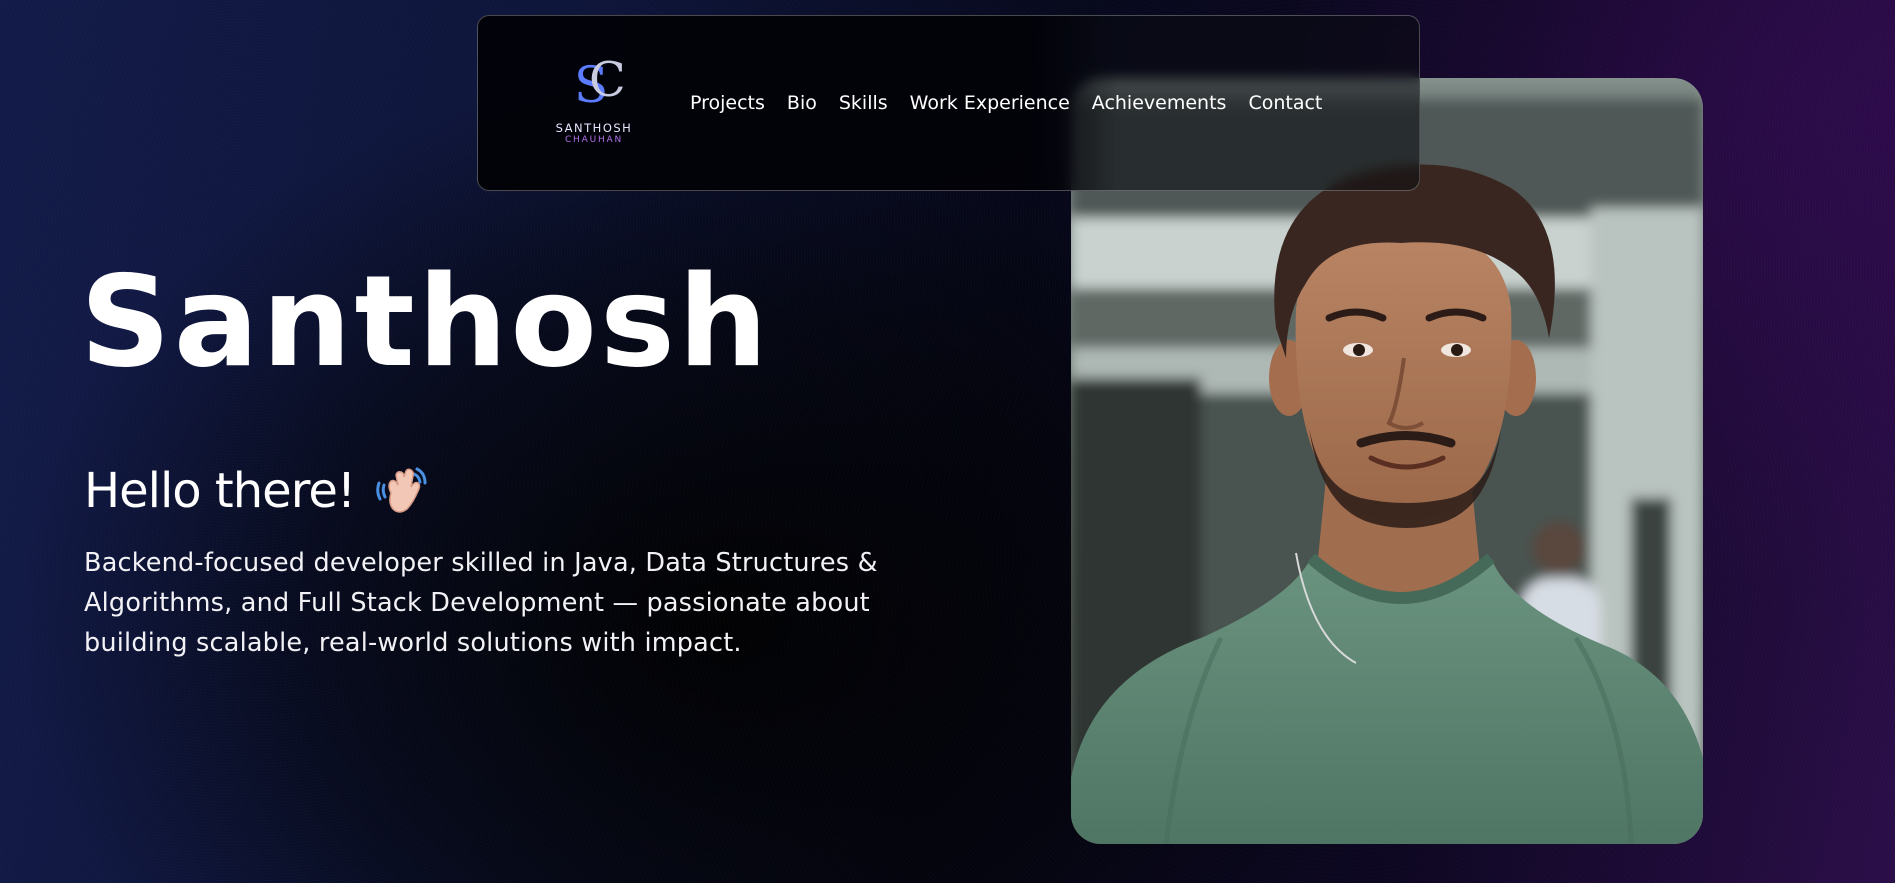 The width and height of the screenshot is (1895, 883). Describe the element at coordinates (594, 128) in the screenshot. I see `logo-name: SANTHOSH` at that location.